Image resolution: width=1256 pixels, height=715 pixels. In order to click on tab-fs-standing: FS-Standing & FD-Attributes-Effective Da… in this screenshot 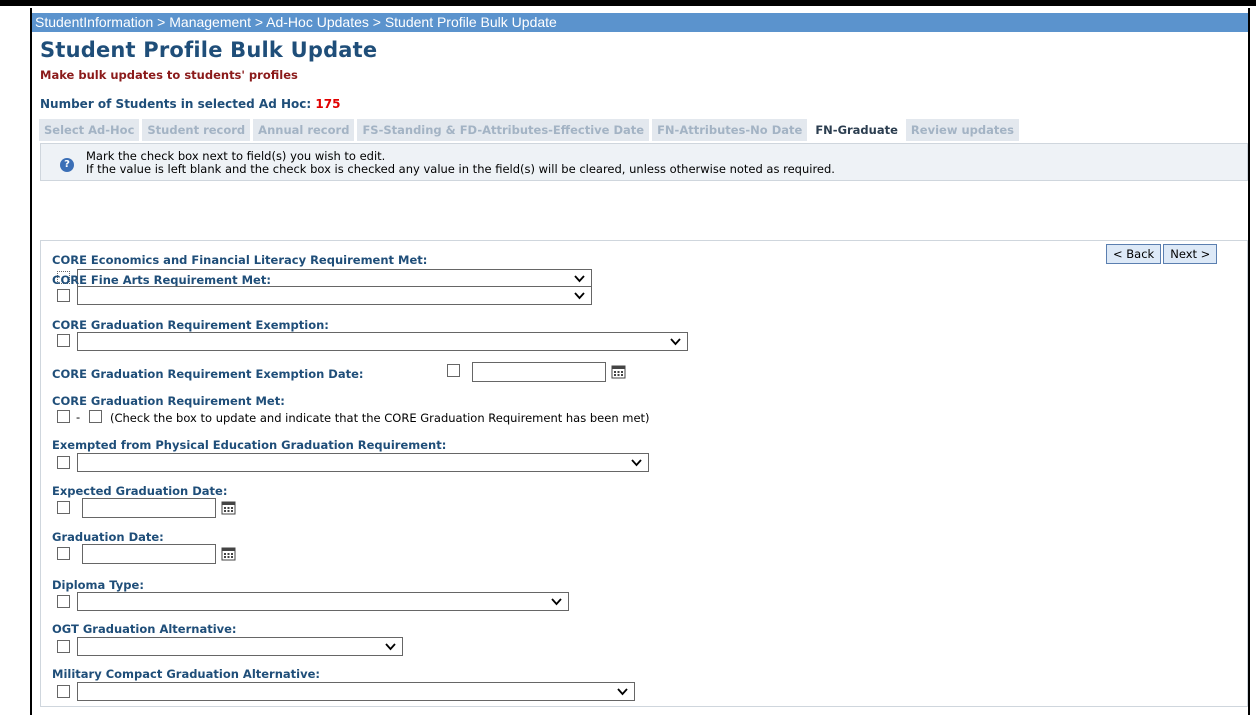, I will do `click(503, 130)`.